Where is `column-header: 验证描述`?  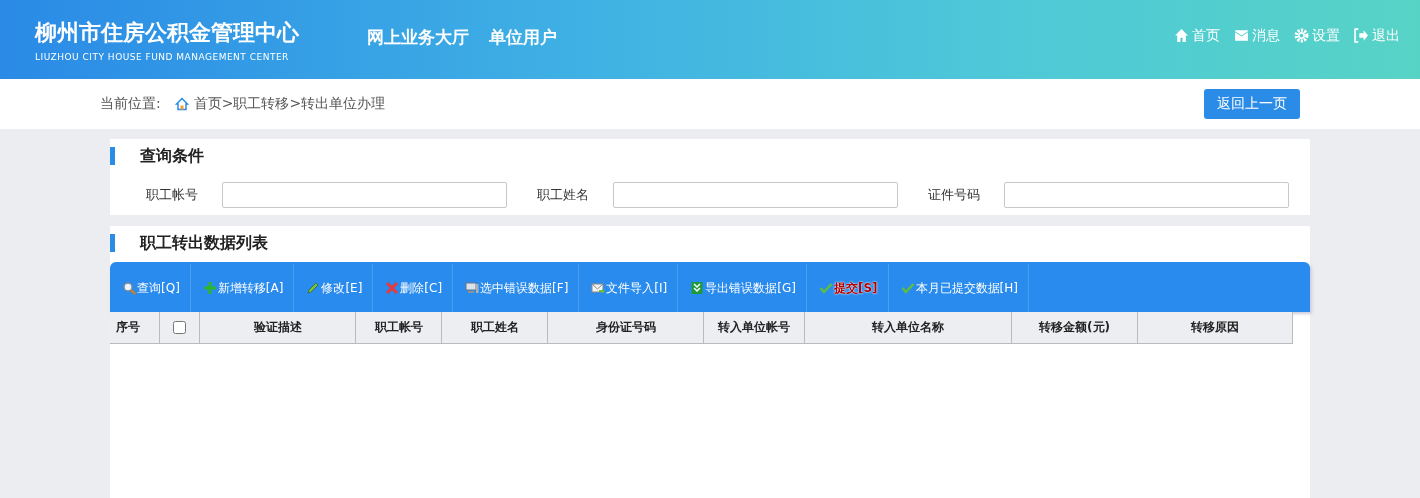 column-header: 验证描述 is located at coordinates (278, 327).